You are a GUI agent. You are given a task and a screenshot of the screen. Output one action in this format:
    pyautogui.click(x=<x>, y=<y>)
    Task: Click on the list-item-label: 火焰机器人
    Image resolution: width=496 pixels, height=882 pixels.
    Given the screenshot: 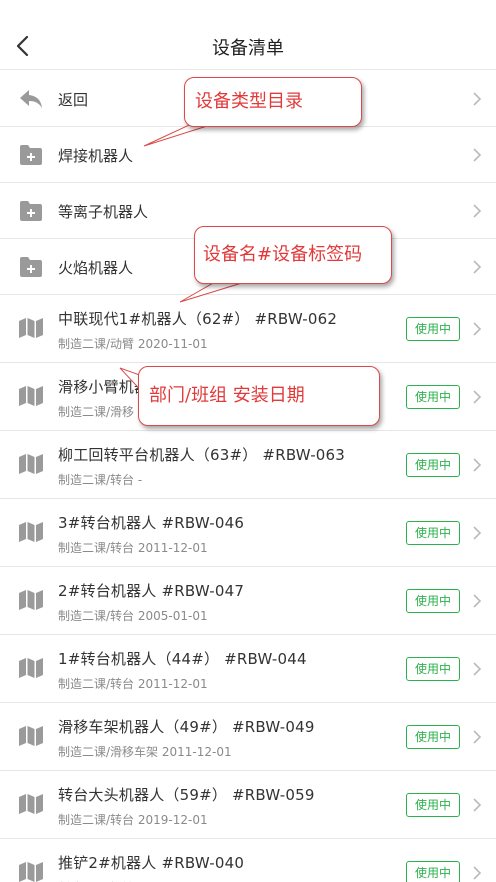 What is the action you would take?
    pyautogui.click(x=96, y=268)
    